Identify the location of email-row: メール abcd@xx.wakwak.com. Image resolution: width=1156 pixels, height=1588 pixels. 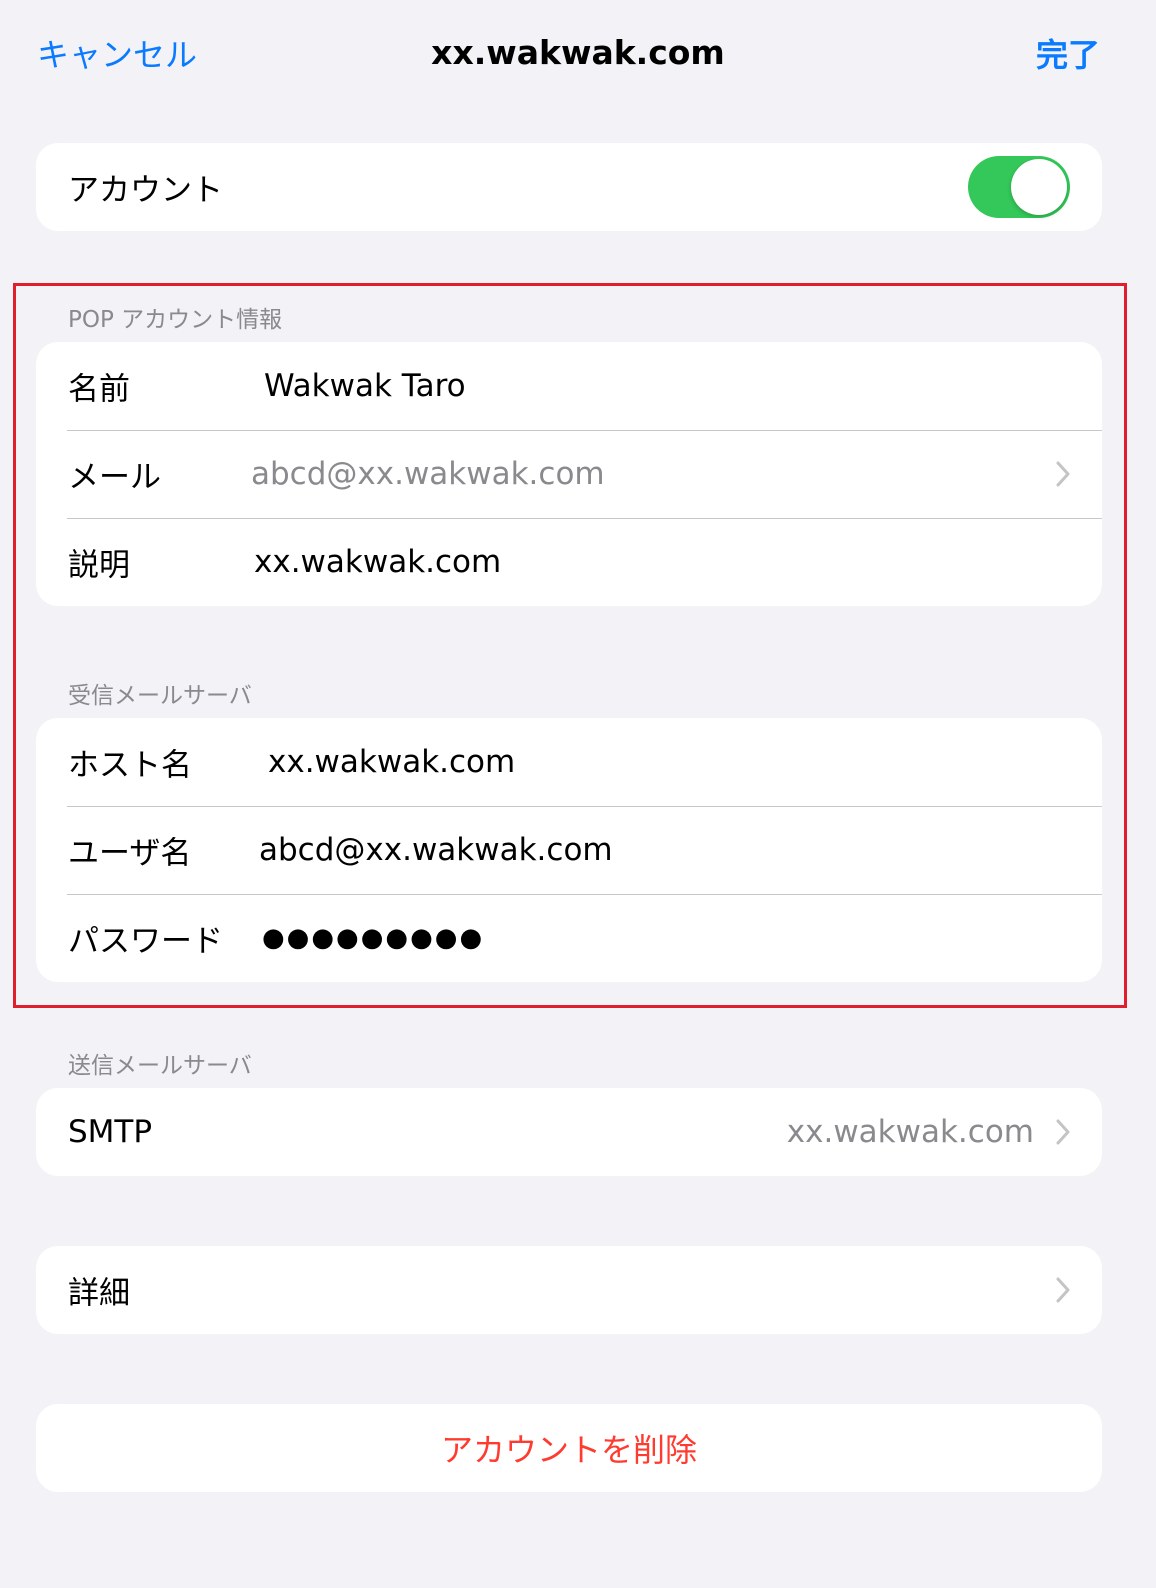
(569, 474).